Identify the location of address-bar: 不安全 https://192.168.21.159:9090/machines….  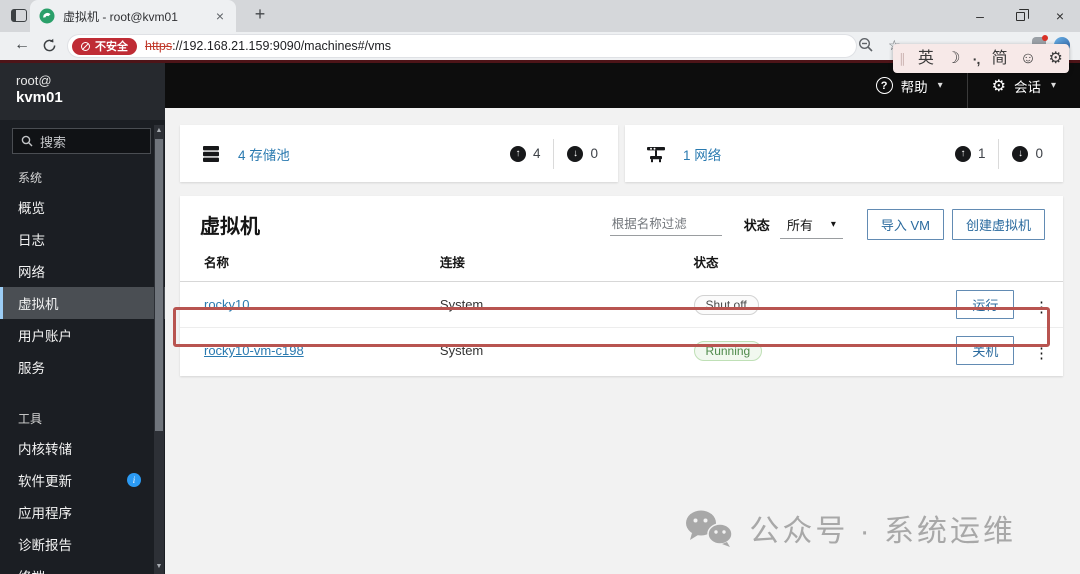
(462, 46).